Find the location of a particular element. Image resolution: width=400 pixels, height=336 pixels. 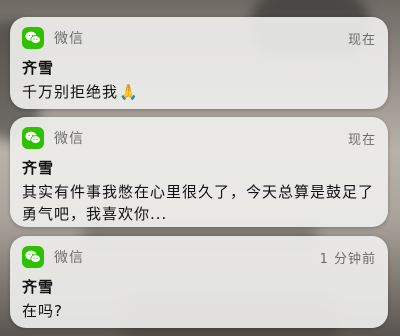

message-text: 在吗? is located at coordinates (42, 311).